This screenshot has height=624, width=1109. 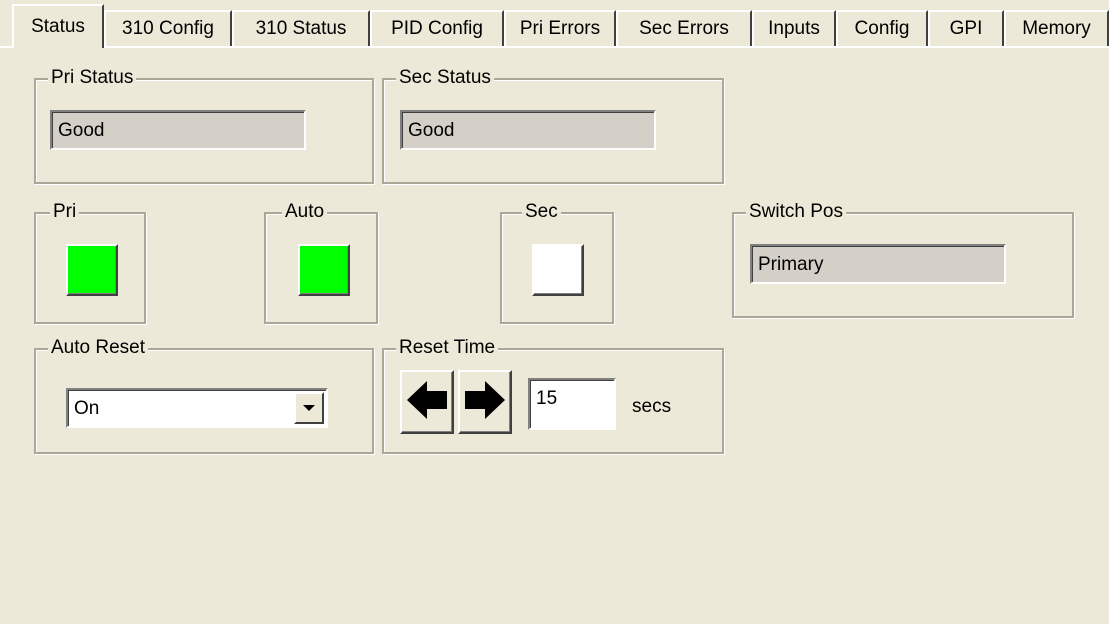 I want to click on tab-pri-errors: Pri Errors, so click(x=560, y=28).